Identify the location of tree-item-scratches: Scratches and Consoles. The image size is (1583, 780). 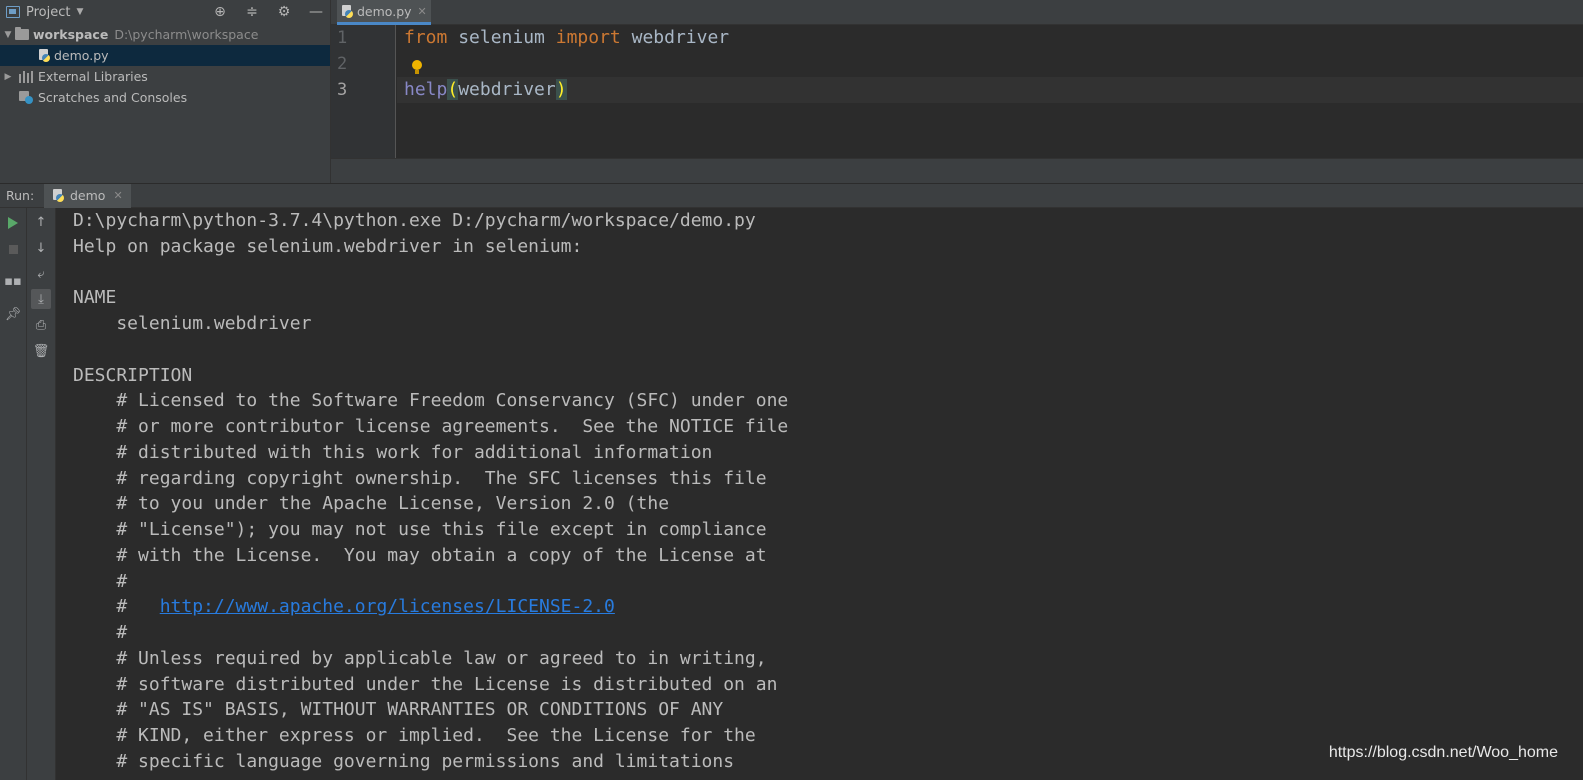
(165, 97).